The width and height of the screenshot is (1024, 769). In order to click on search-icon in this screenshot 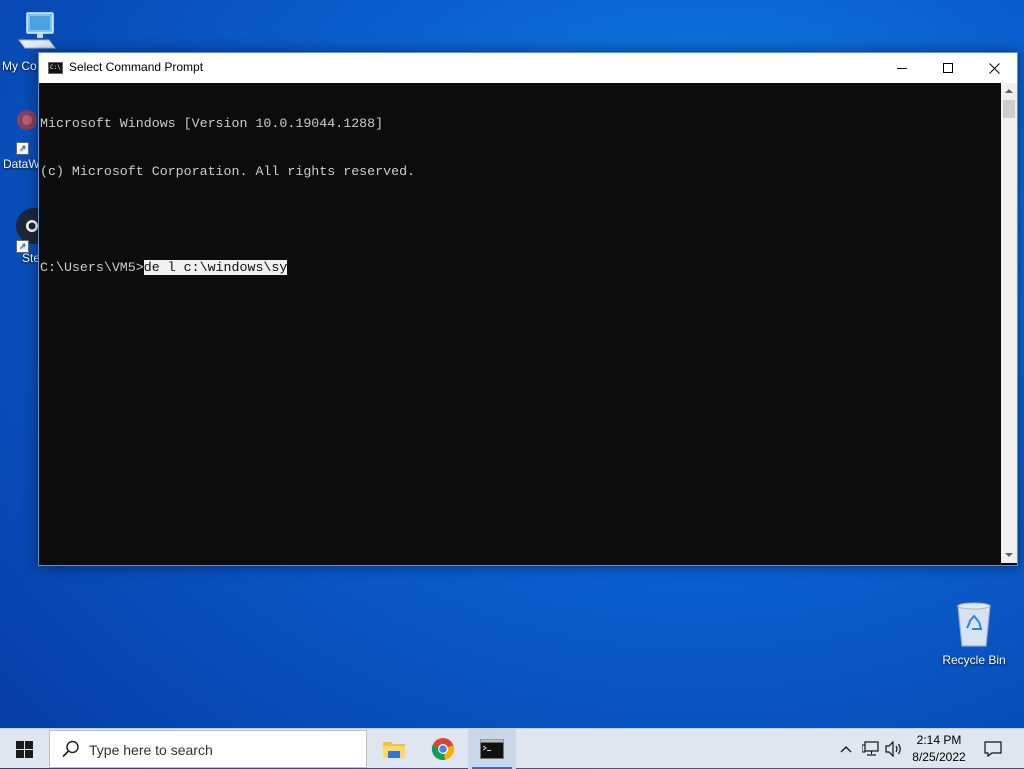, I will do `click(70, 749)`.